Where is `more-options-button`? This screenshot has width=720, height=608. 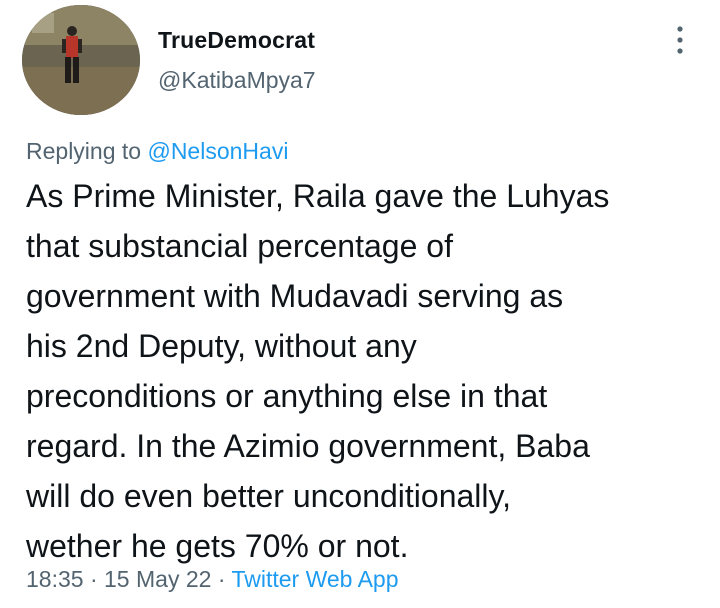 more-options-button is located at coordinates (680, 40).